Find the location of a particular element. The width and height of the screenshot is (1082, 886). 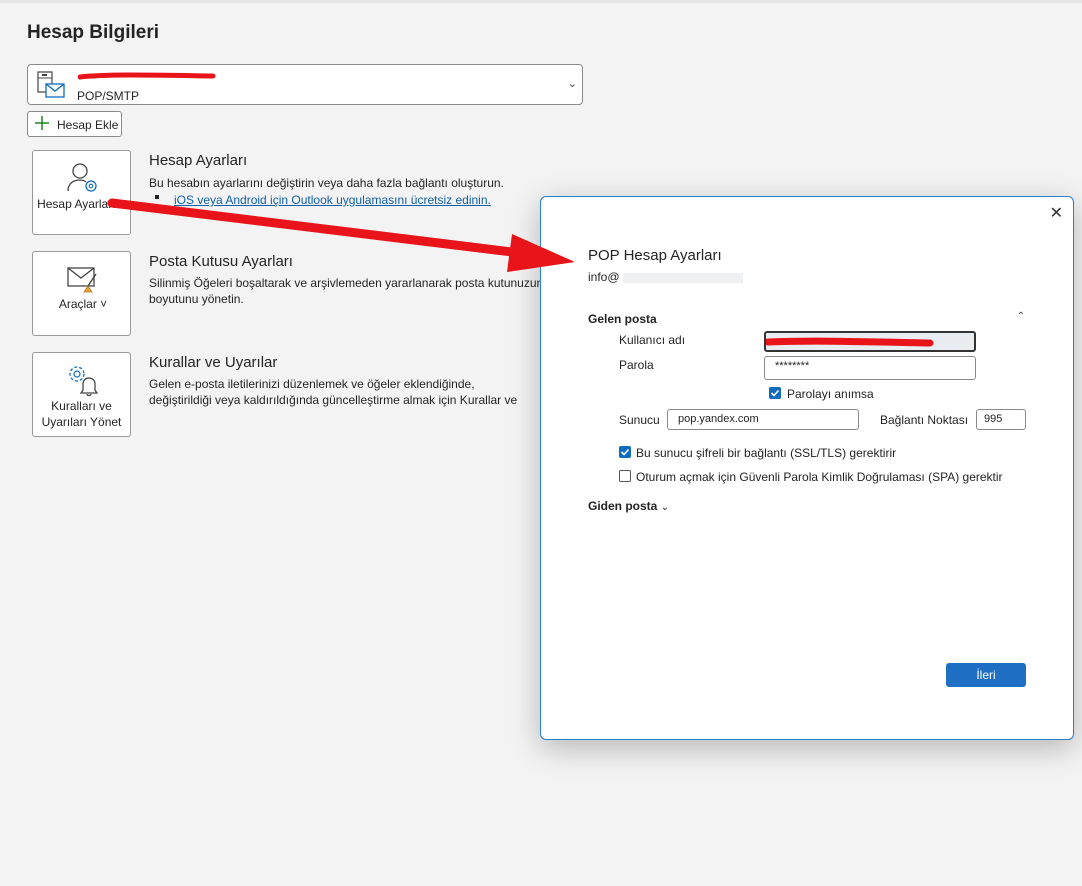

rules-alerts-tile: Kuralları ve Uyarıları Yönet is located at coordinates (81, 394).